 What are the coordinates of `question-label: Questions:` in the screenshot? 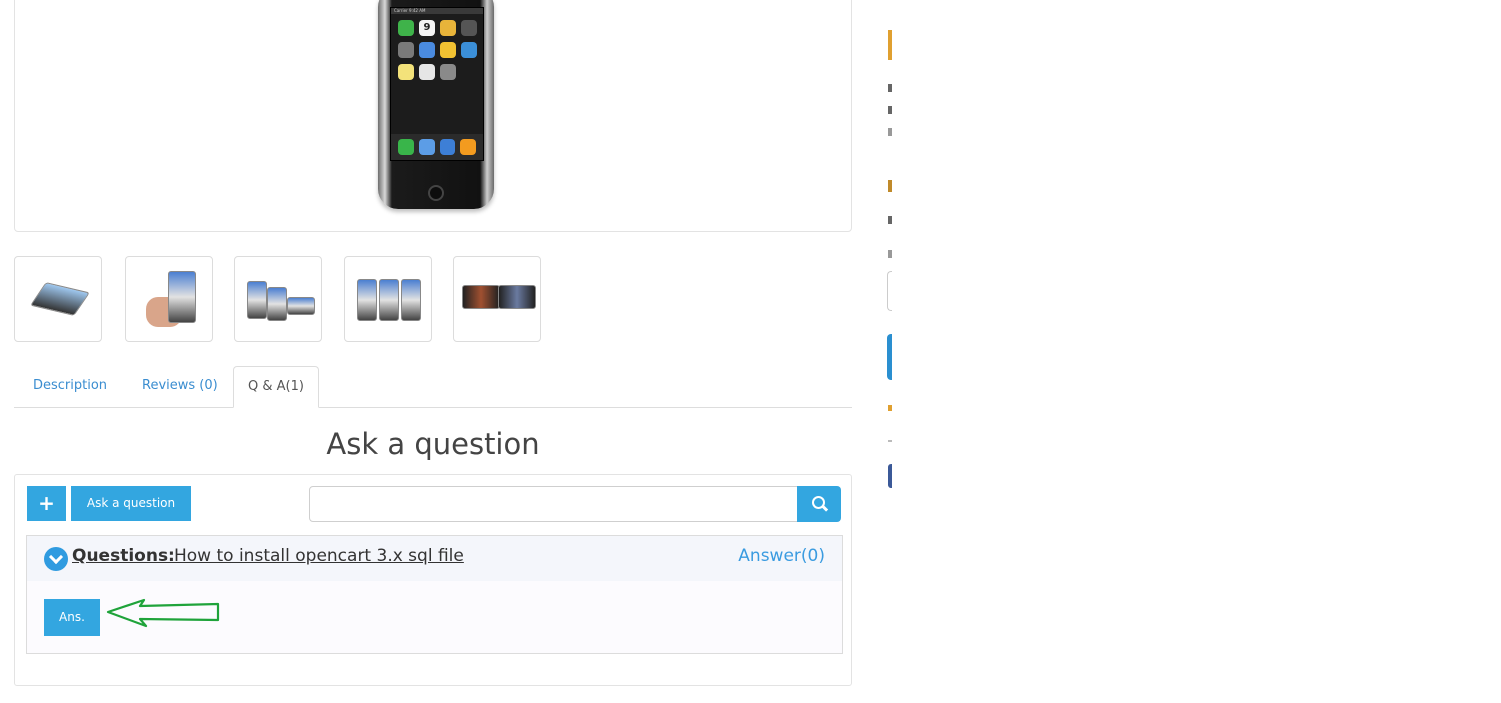 It's located at (123, 556).